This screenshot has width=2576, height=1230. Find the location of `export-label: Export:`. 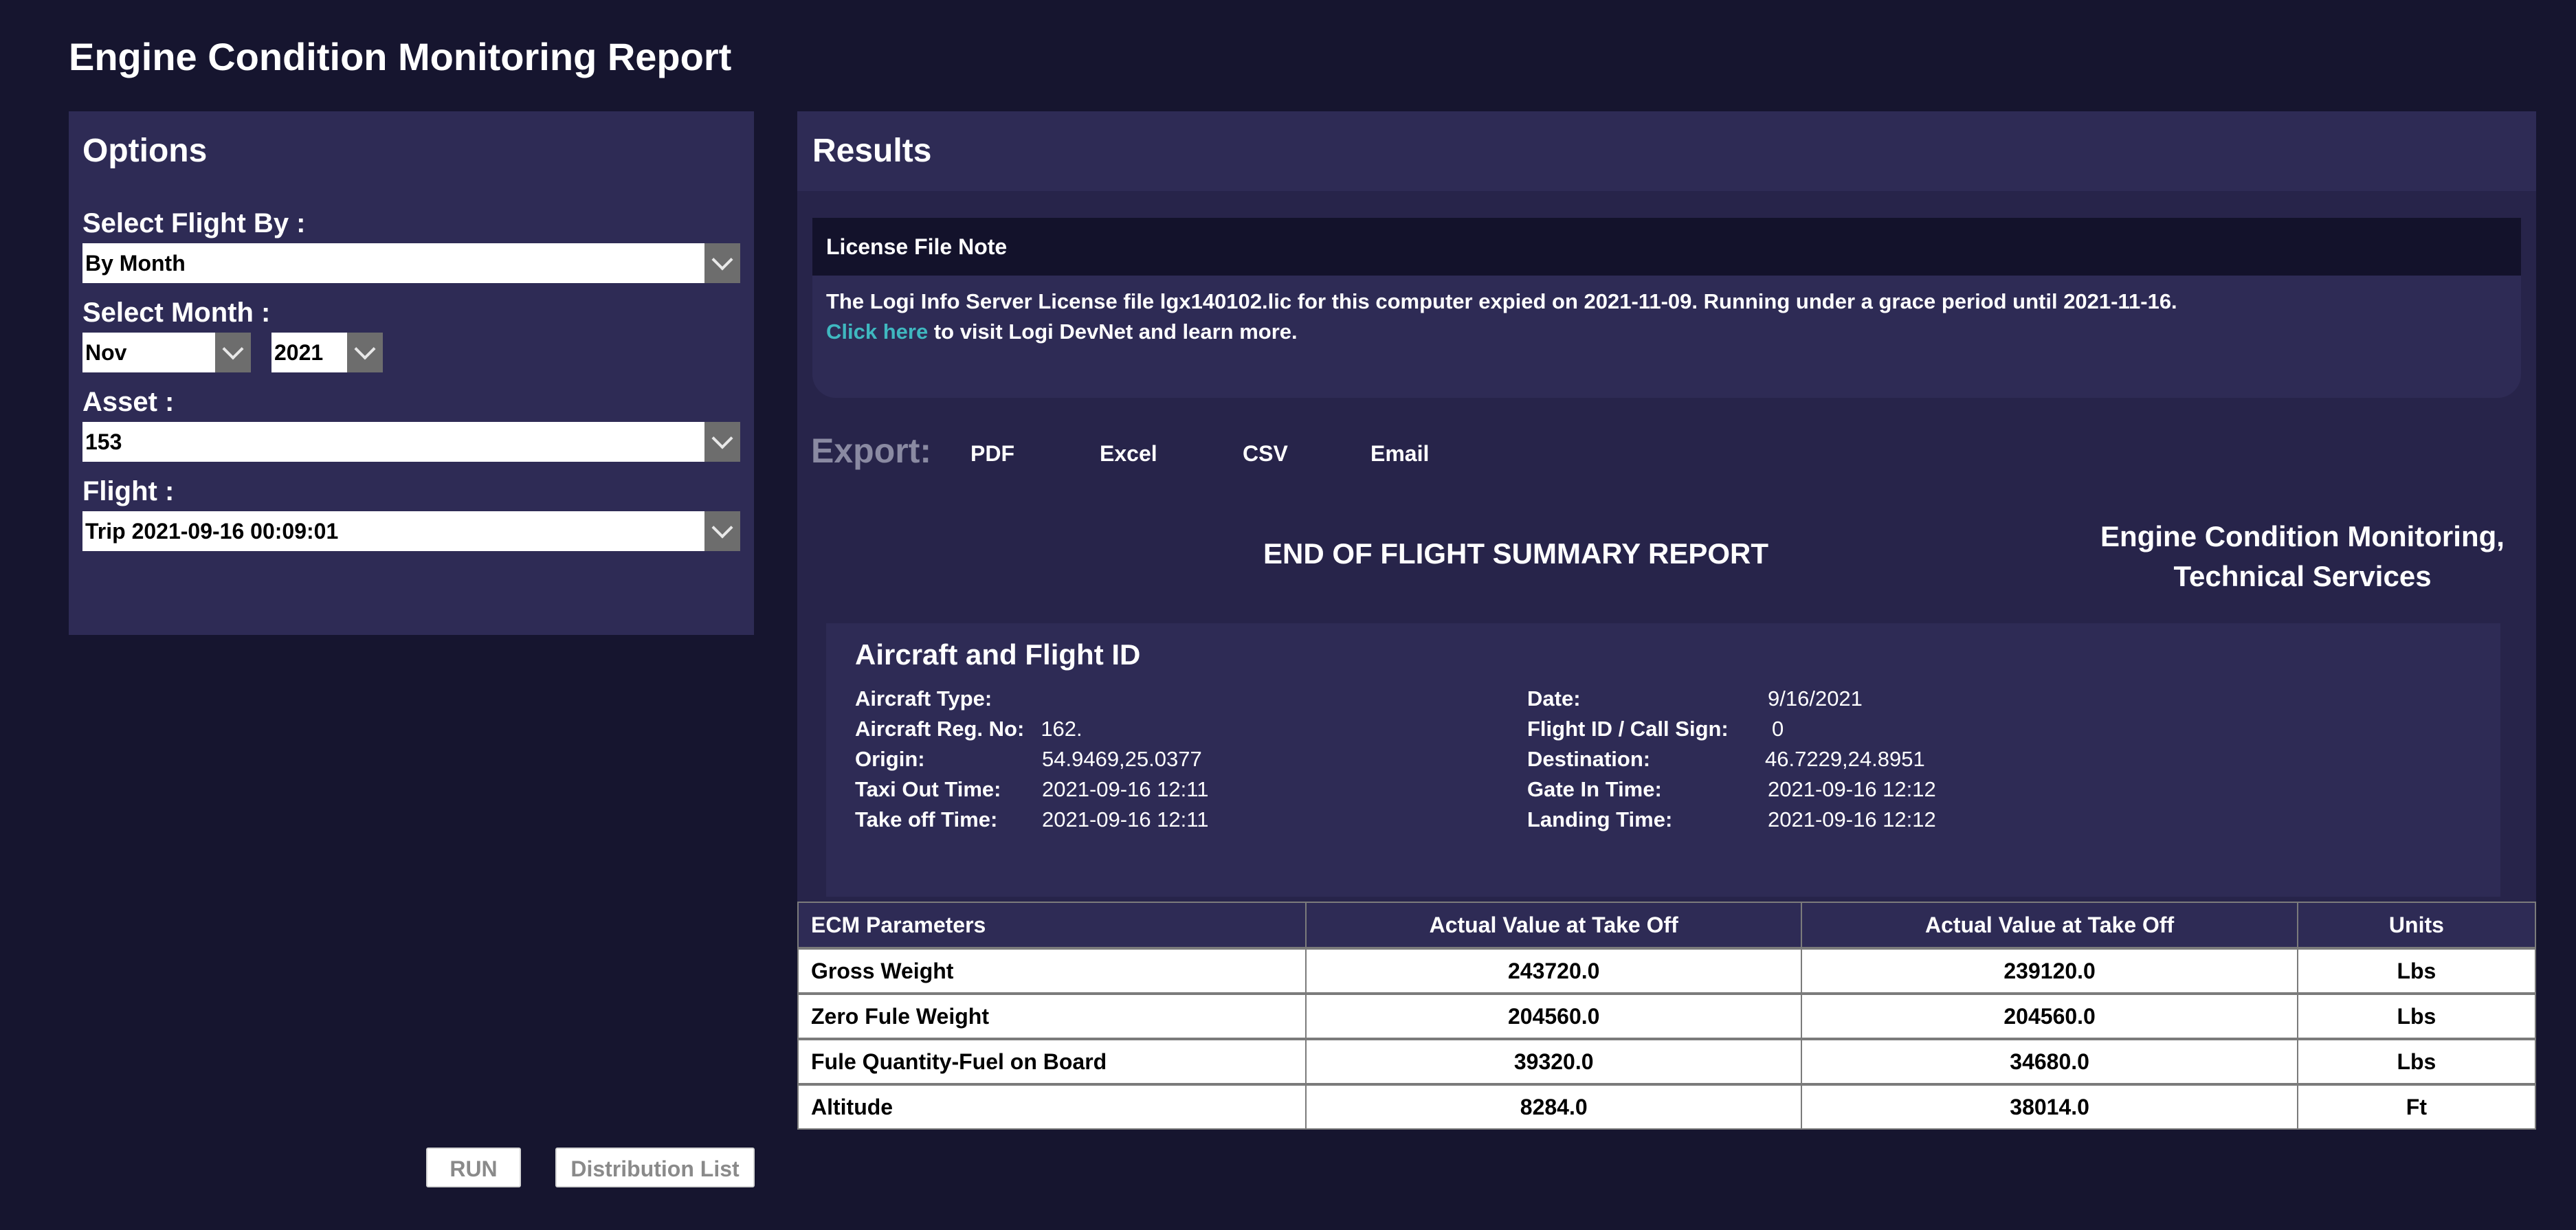

export-label: Export: is located at coordinates (871, 451).